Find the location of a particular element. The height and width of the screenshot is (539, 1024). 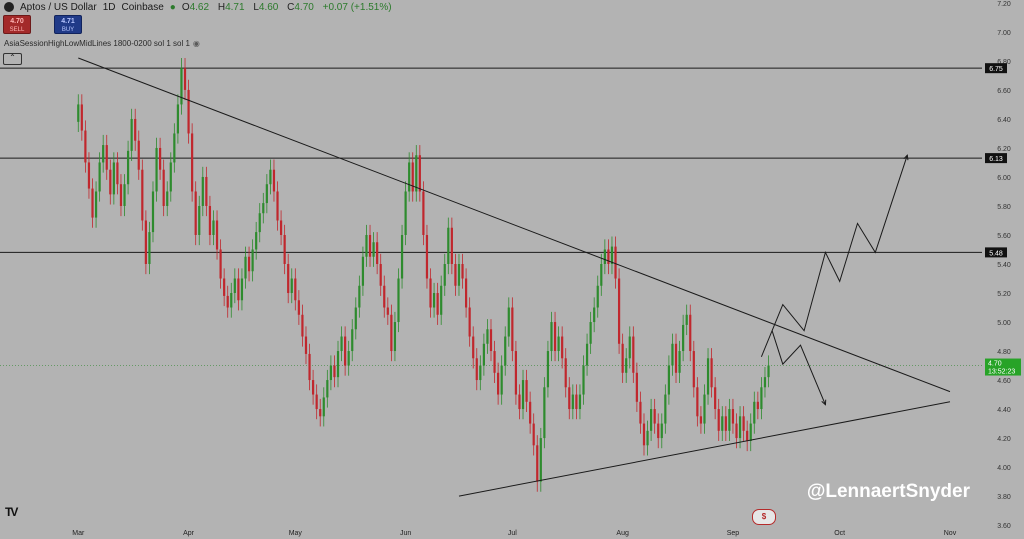

x-tick-label: Nov is located at coordinates (950, 533).